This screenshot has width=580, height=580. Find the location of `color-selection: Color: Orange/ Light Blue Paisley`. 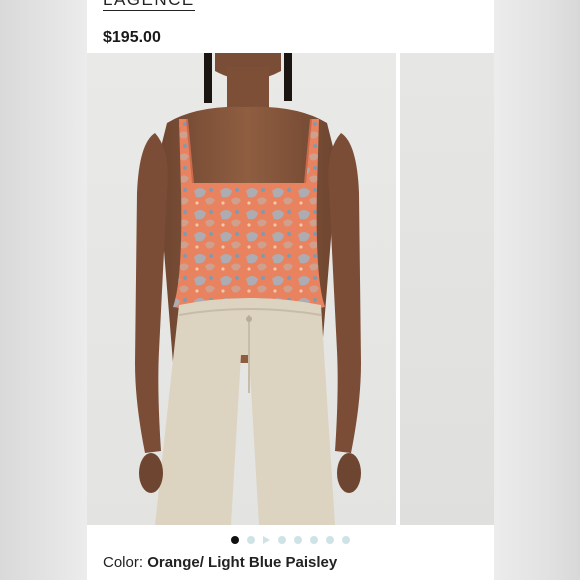

color-selection: Color: Orange/ Light Blue Paisley is located at coordinates (220, 562).